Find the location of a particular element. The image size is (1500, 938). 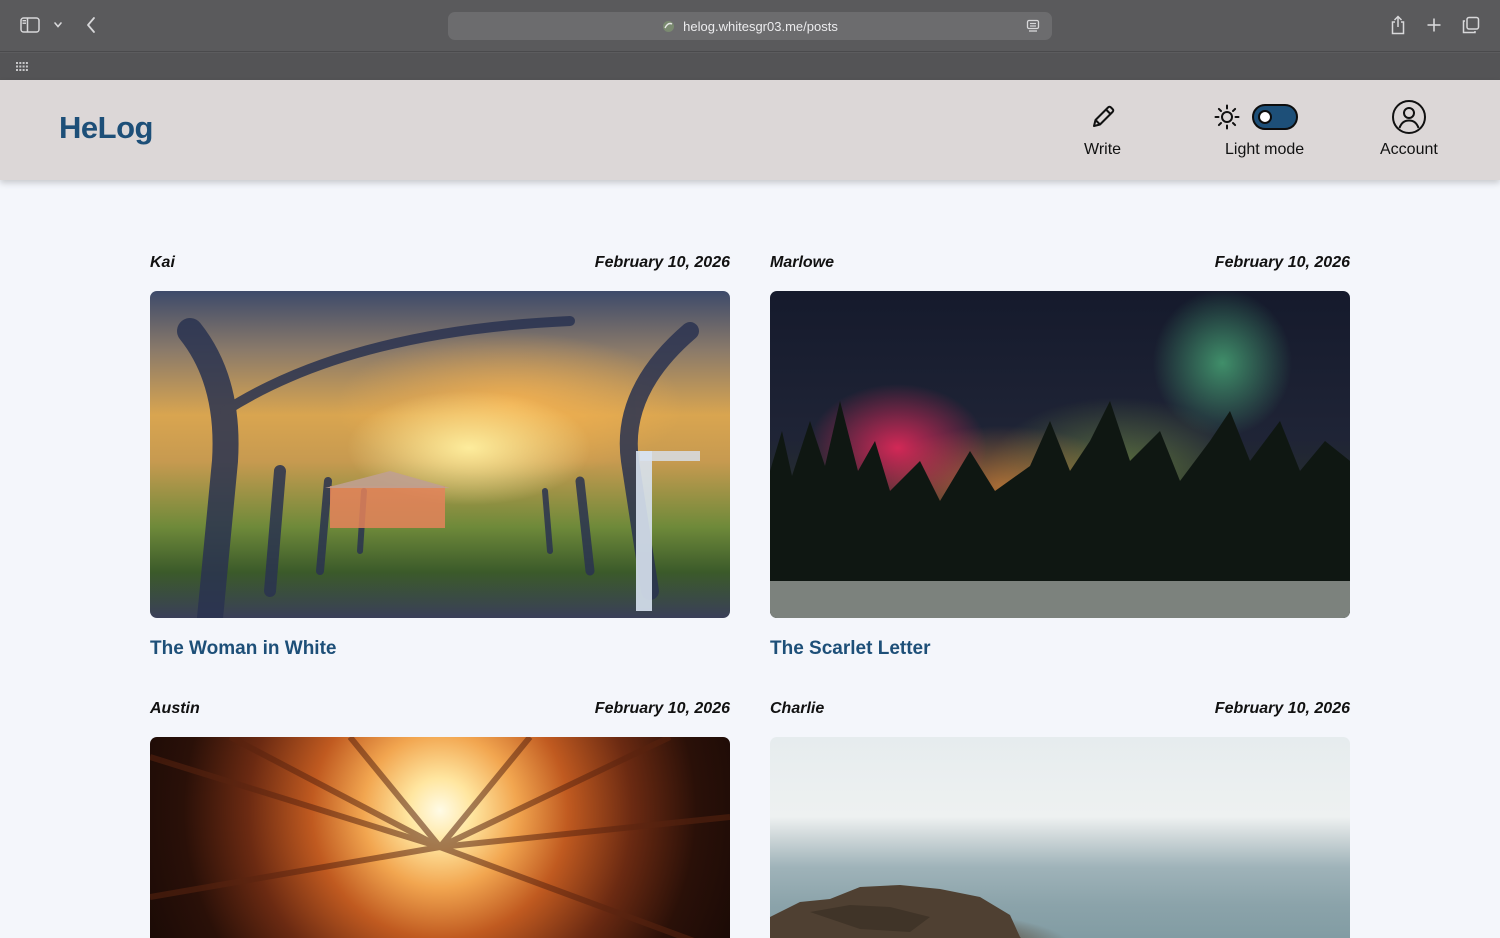

site-logo: HeLog is located at coordinates (106, 128).